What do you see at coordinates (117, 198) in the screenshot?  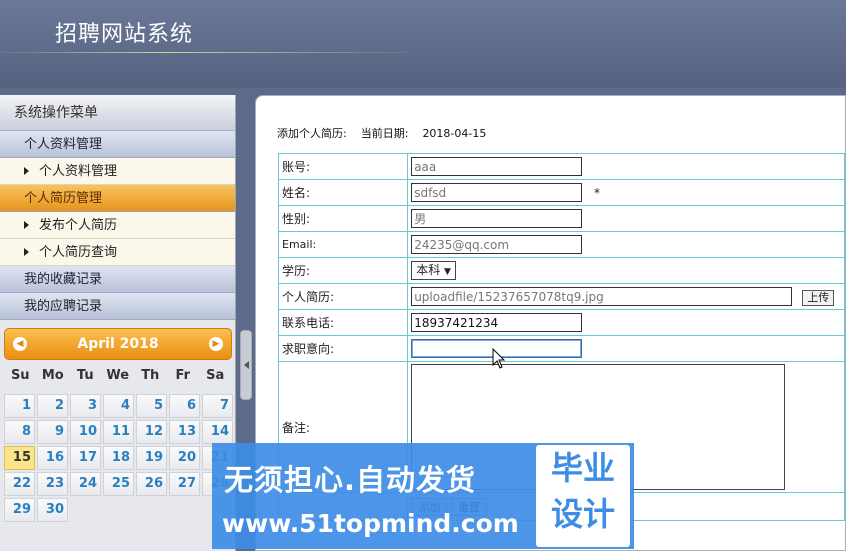 I see `menu-group-resume: 个人简历管理` at bounding box center [117, 198].